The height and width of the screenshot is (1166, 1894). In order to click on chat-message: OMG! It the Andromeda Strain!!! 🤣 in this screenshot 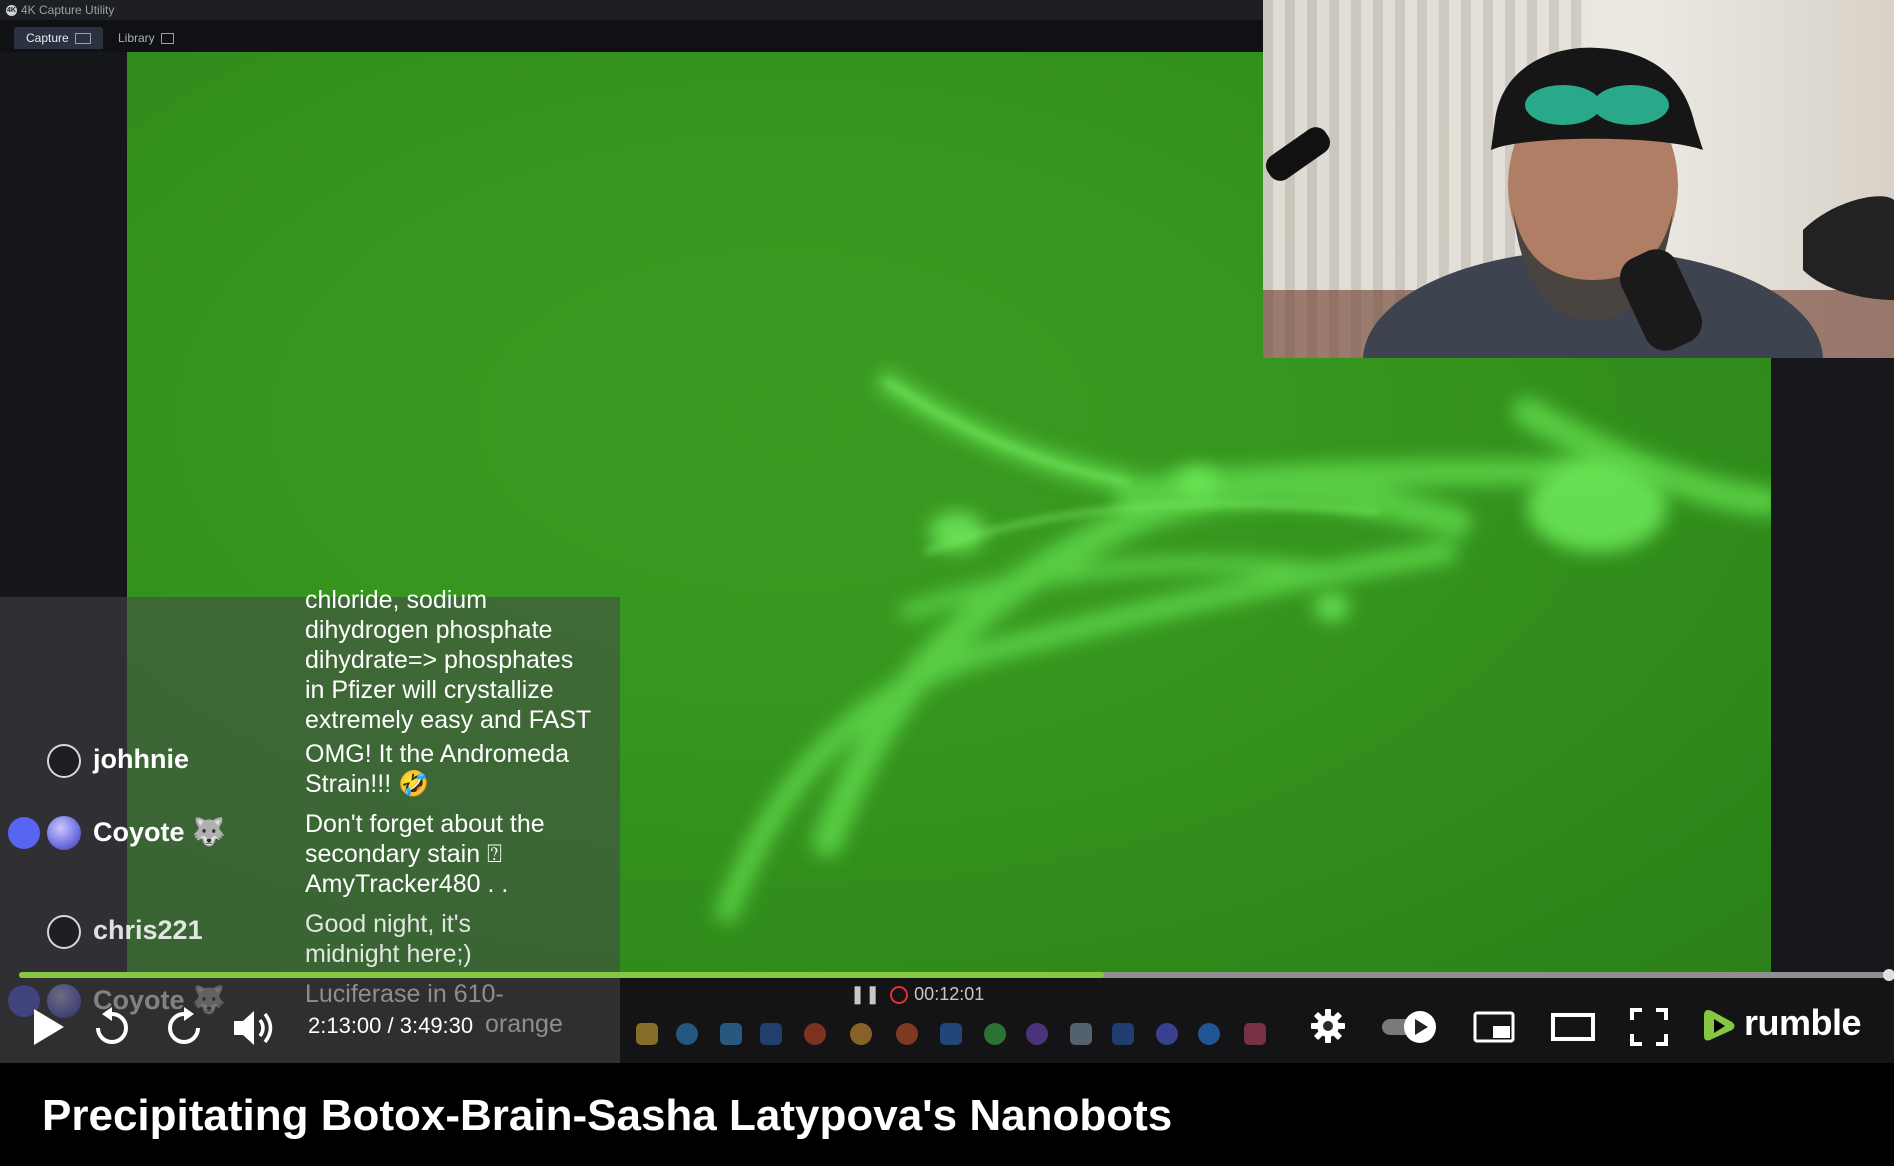, I will do `click(437, 769)`.